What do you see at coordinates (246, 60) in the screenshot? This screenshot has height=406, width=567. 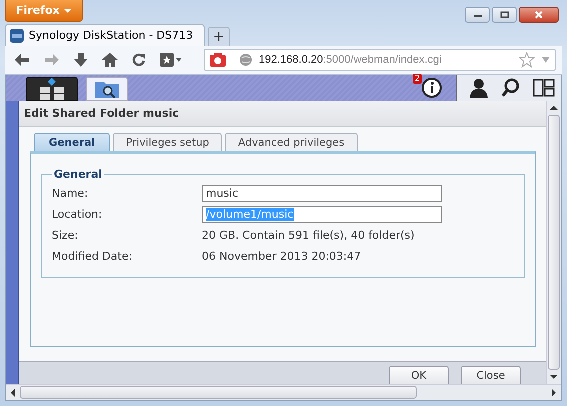 I see `globe-icon` at bounding box center [246, 60].